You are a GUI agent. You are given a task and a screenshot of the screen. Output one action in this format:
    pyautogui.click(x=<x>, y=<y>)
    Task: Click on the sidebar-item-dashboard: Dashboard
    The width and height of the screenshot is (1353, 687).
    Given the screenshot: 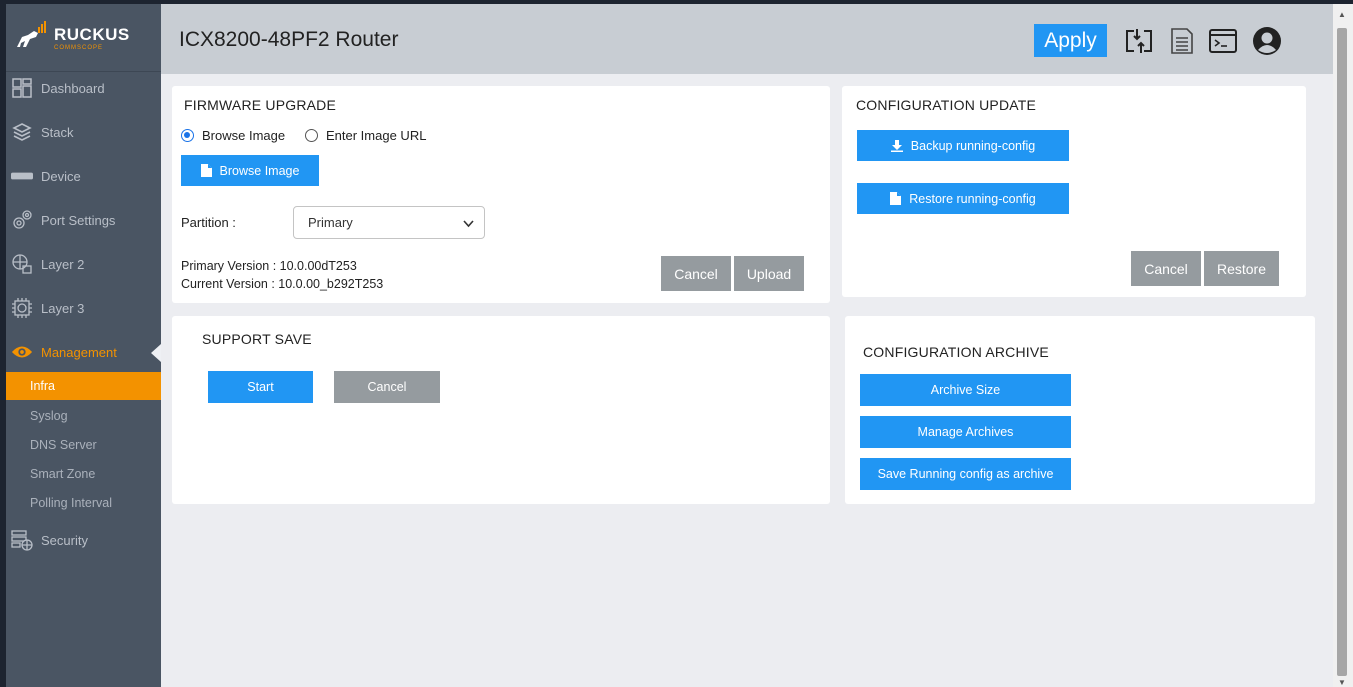 What is the action you would take?
    pyautogui.click(x=83, y=88)
    